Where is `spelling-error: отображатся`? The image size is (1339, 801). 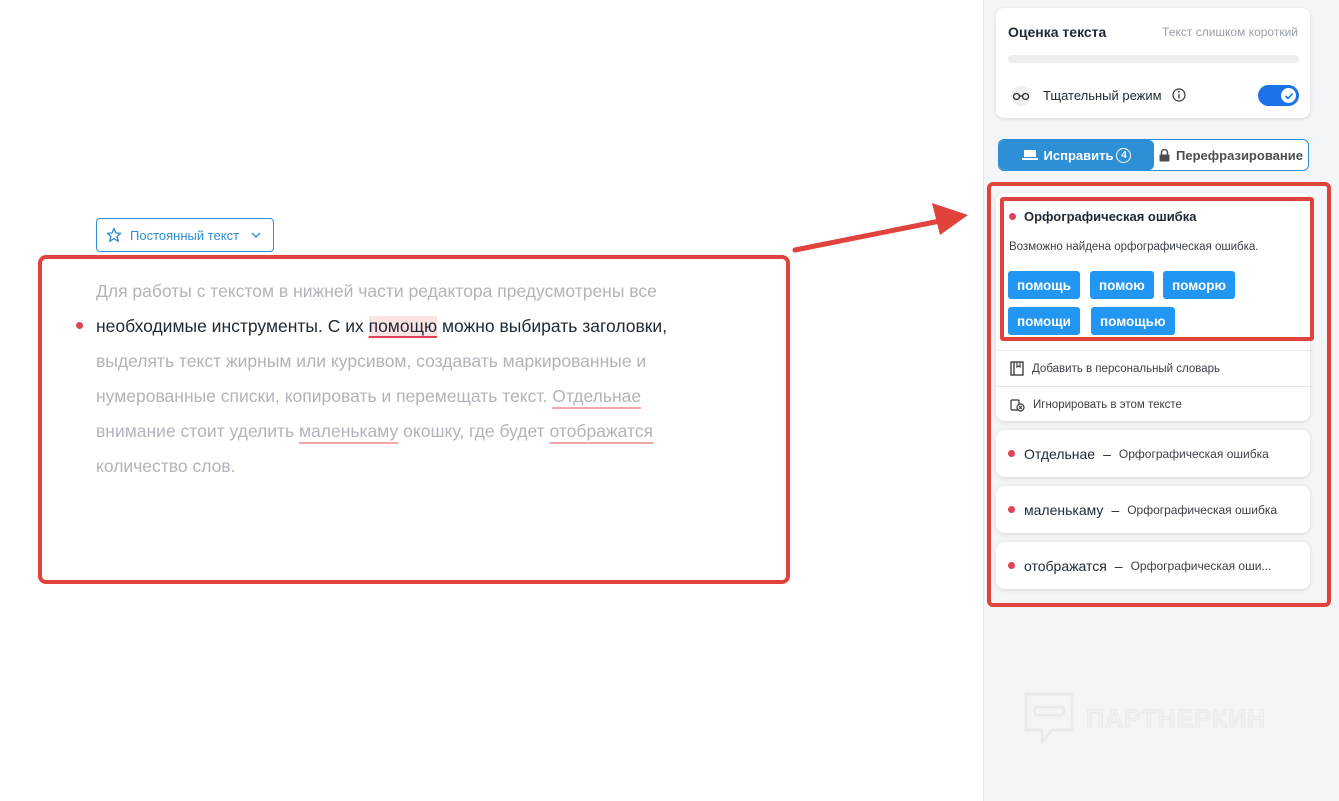
spelling-error: отображатся is located at coordinates (602, 431).